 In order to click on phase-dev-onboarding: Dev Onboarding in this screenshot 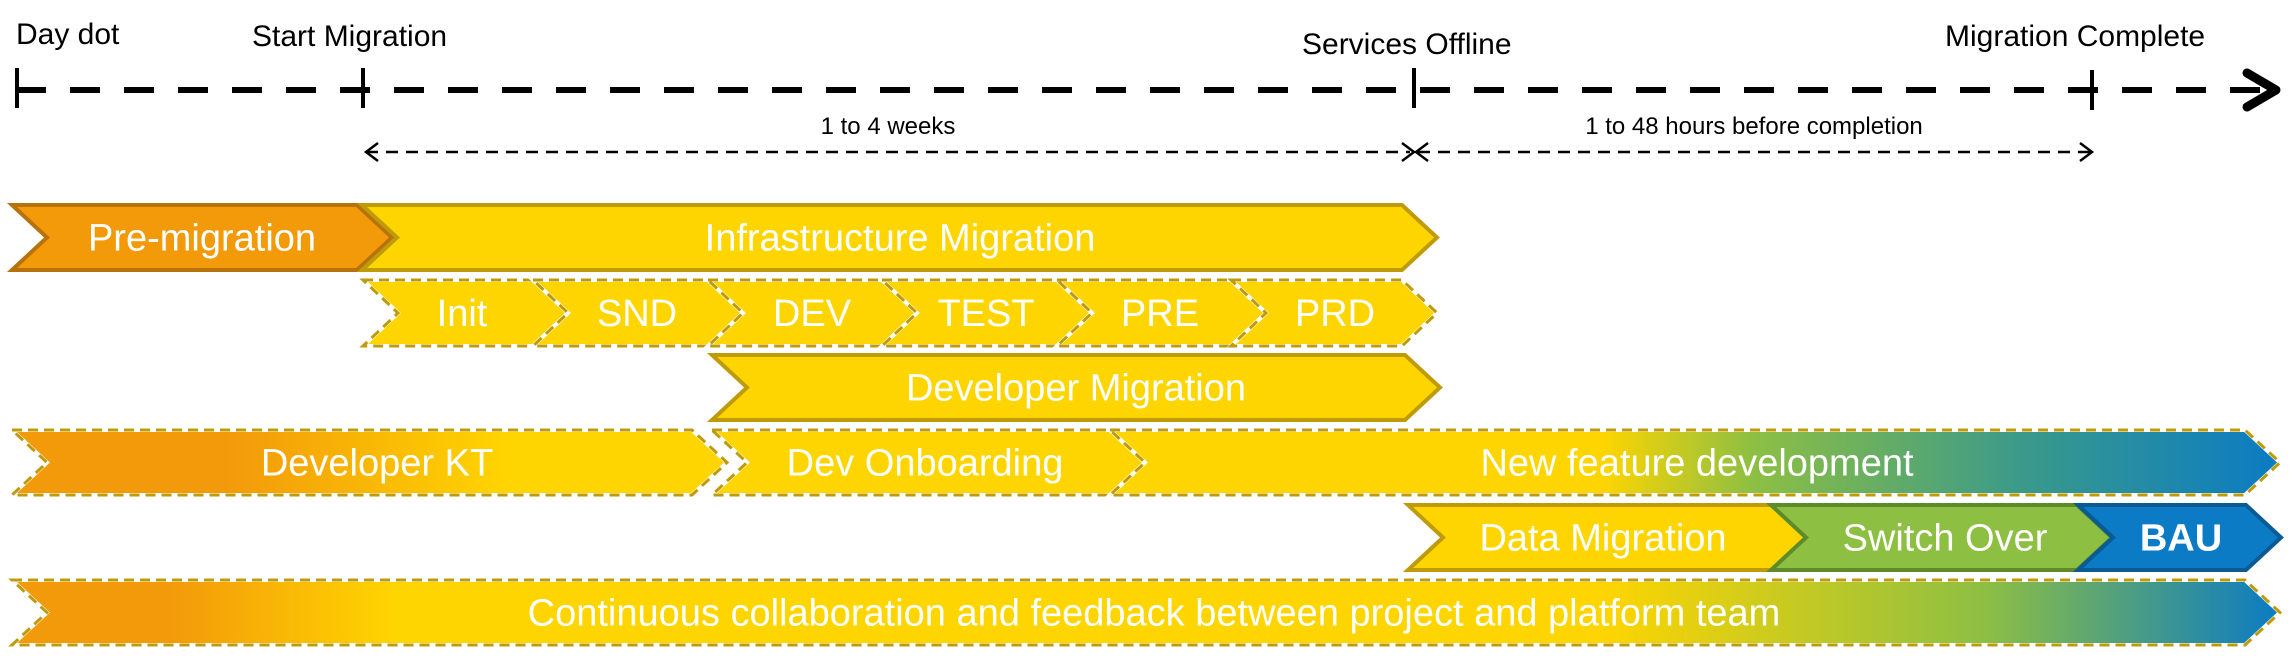, I will do `click(927, 462)`.